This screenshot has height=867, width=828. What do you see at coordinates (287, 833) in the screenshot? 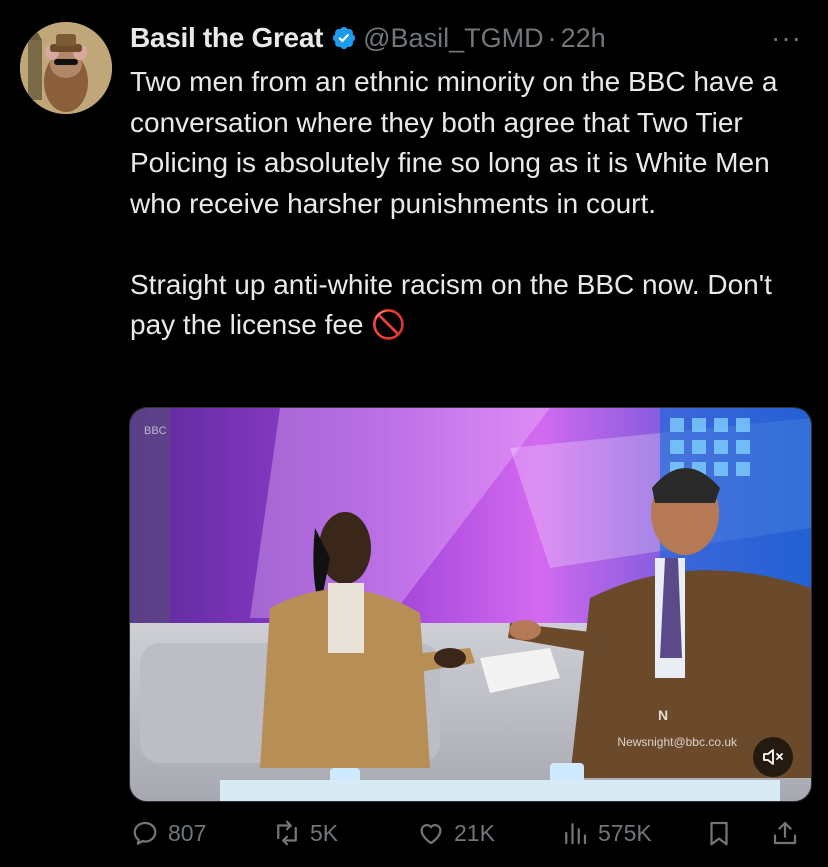
I see `repost-icon` at bounding box center [287, 833].